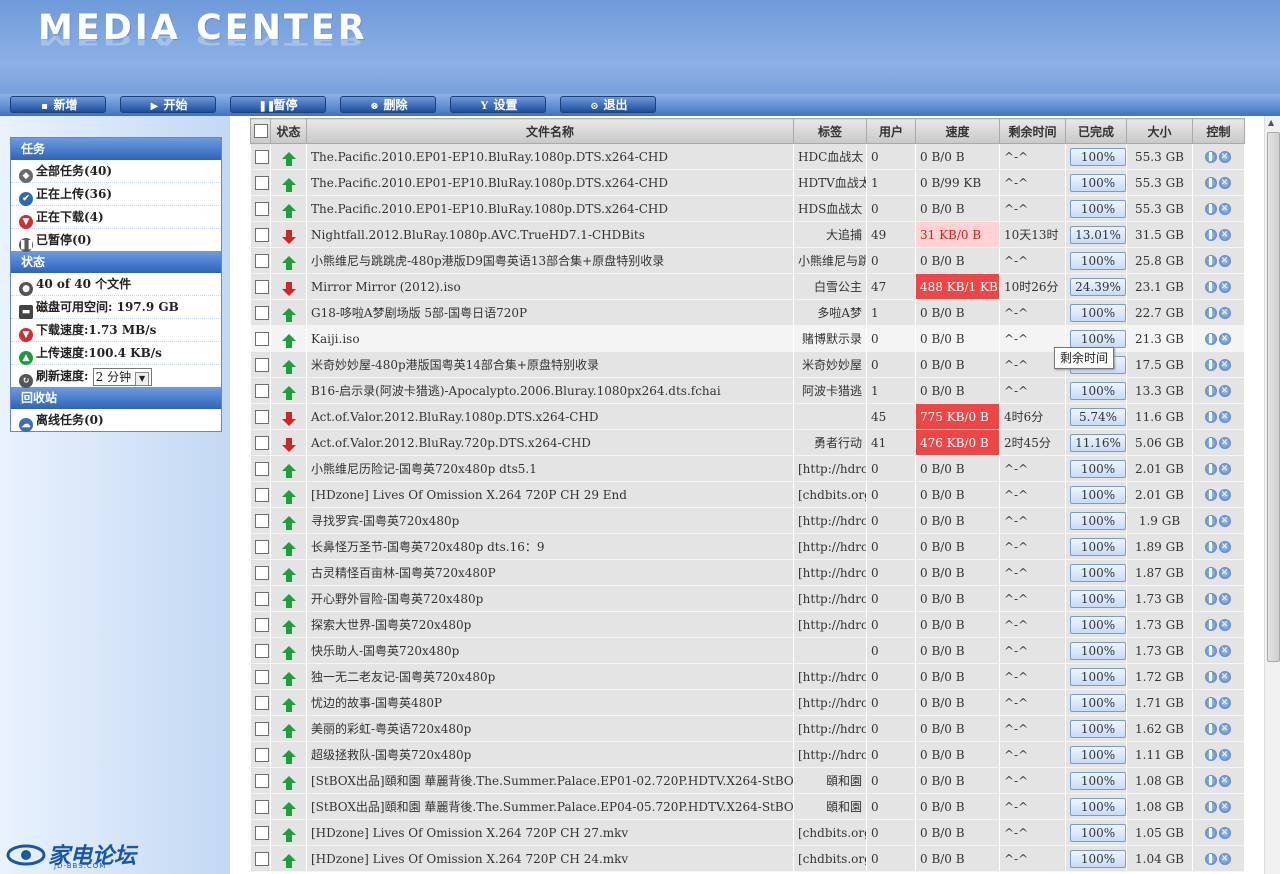 The width and height of the screenshot is (1280, 874). I want to click on row-filename: 开心野外冒险-国粤英720x480p, so click(550, 598).